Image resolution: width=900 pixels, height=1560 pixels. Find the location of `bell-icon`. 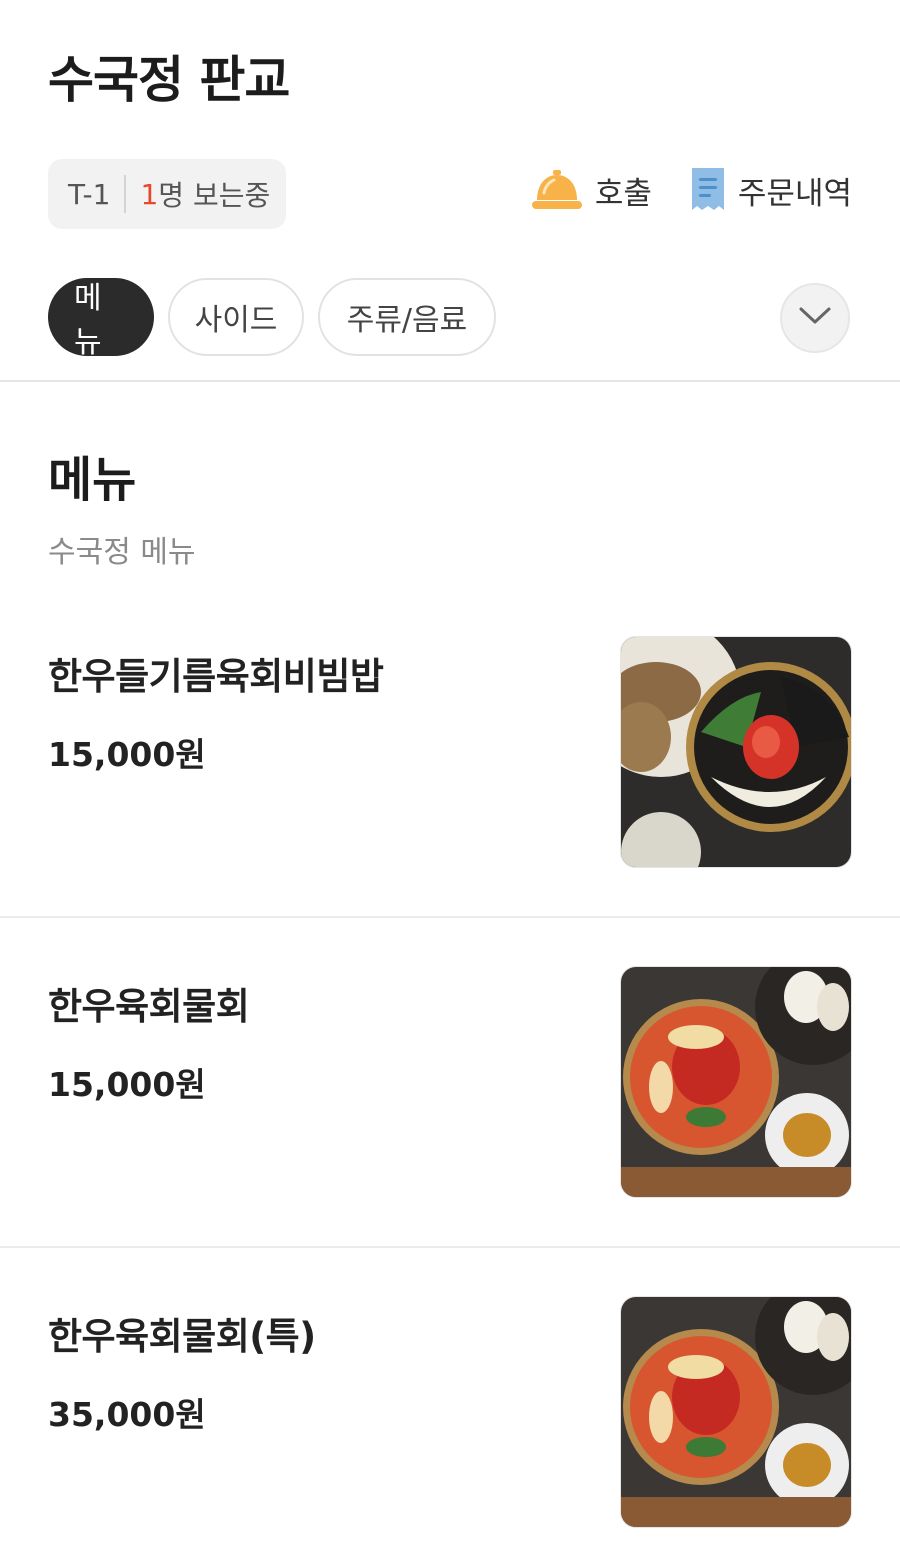

bell-icon is located at coordinates (557, 190).